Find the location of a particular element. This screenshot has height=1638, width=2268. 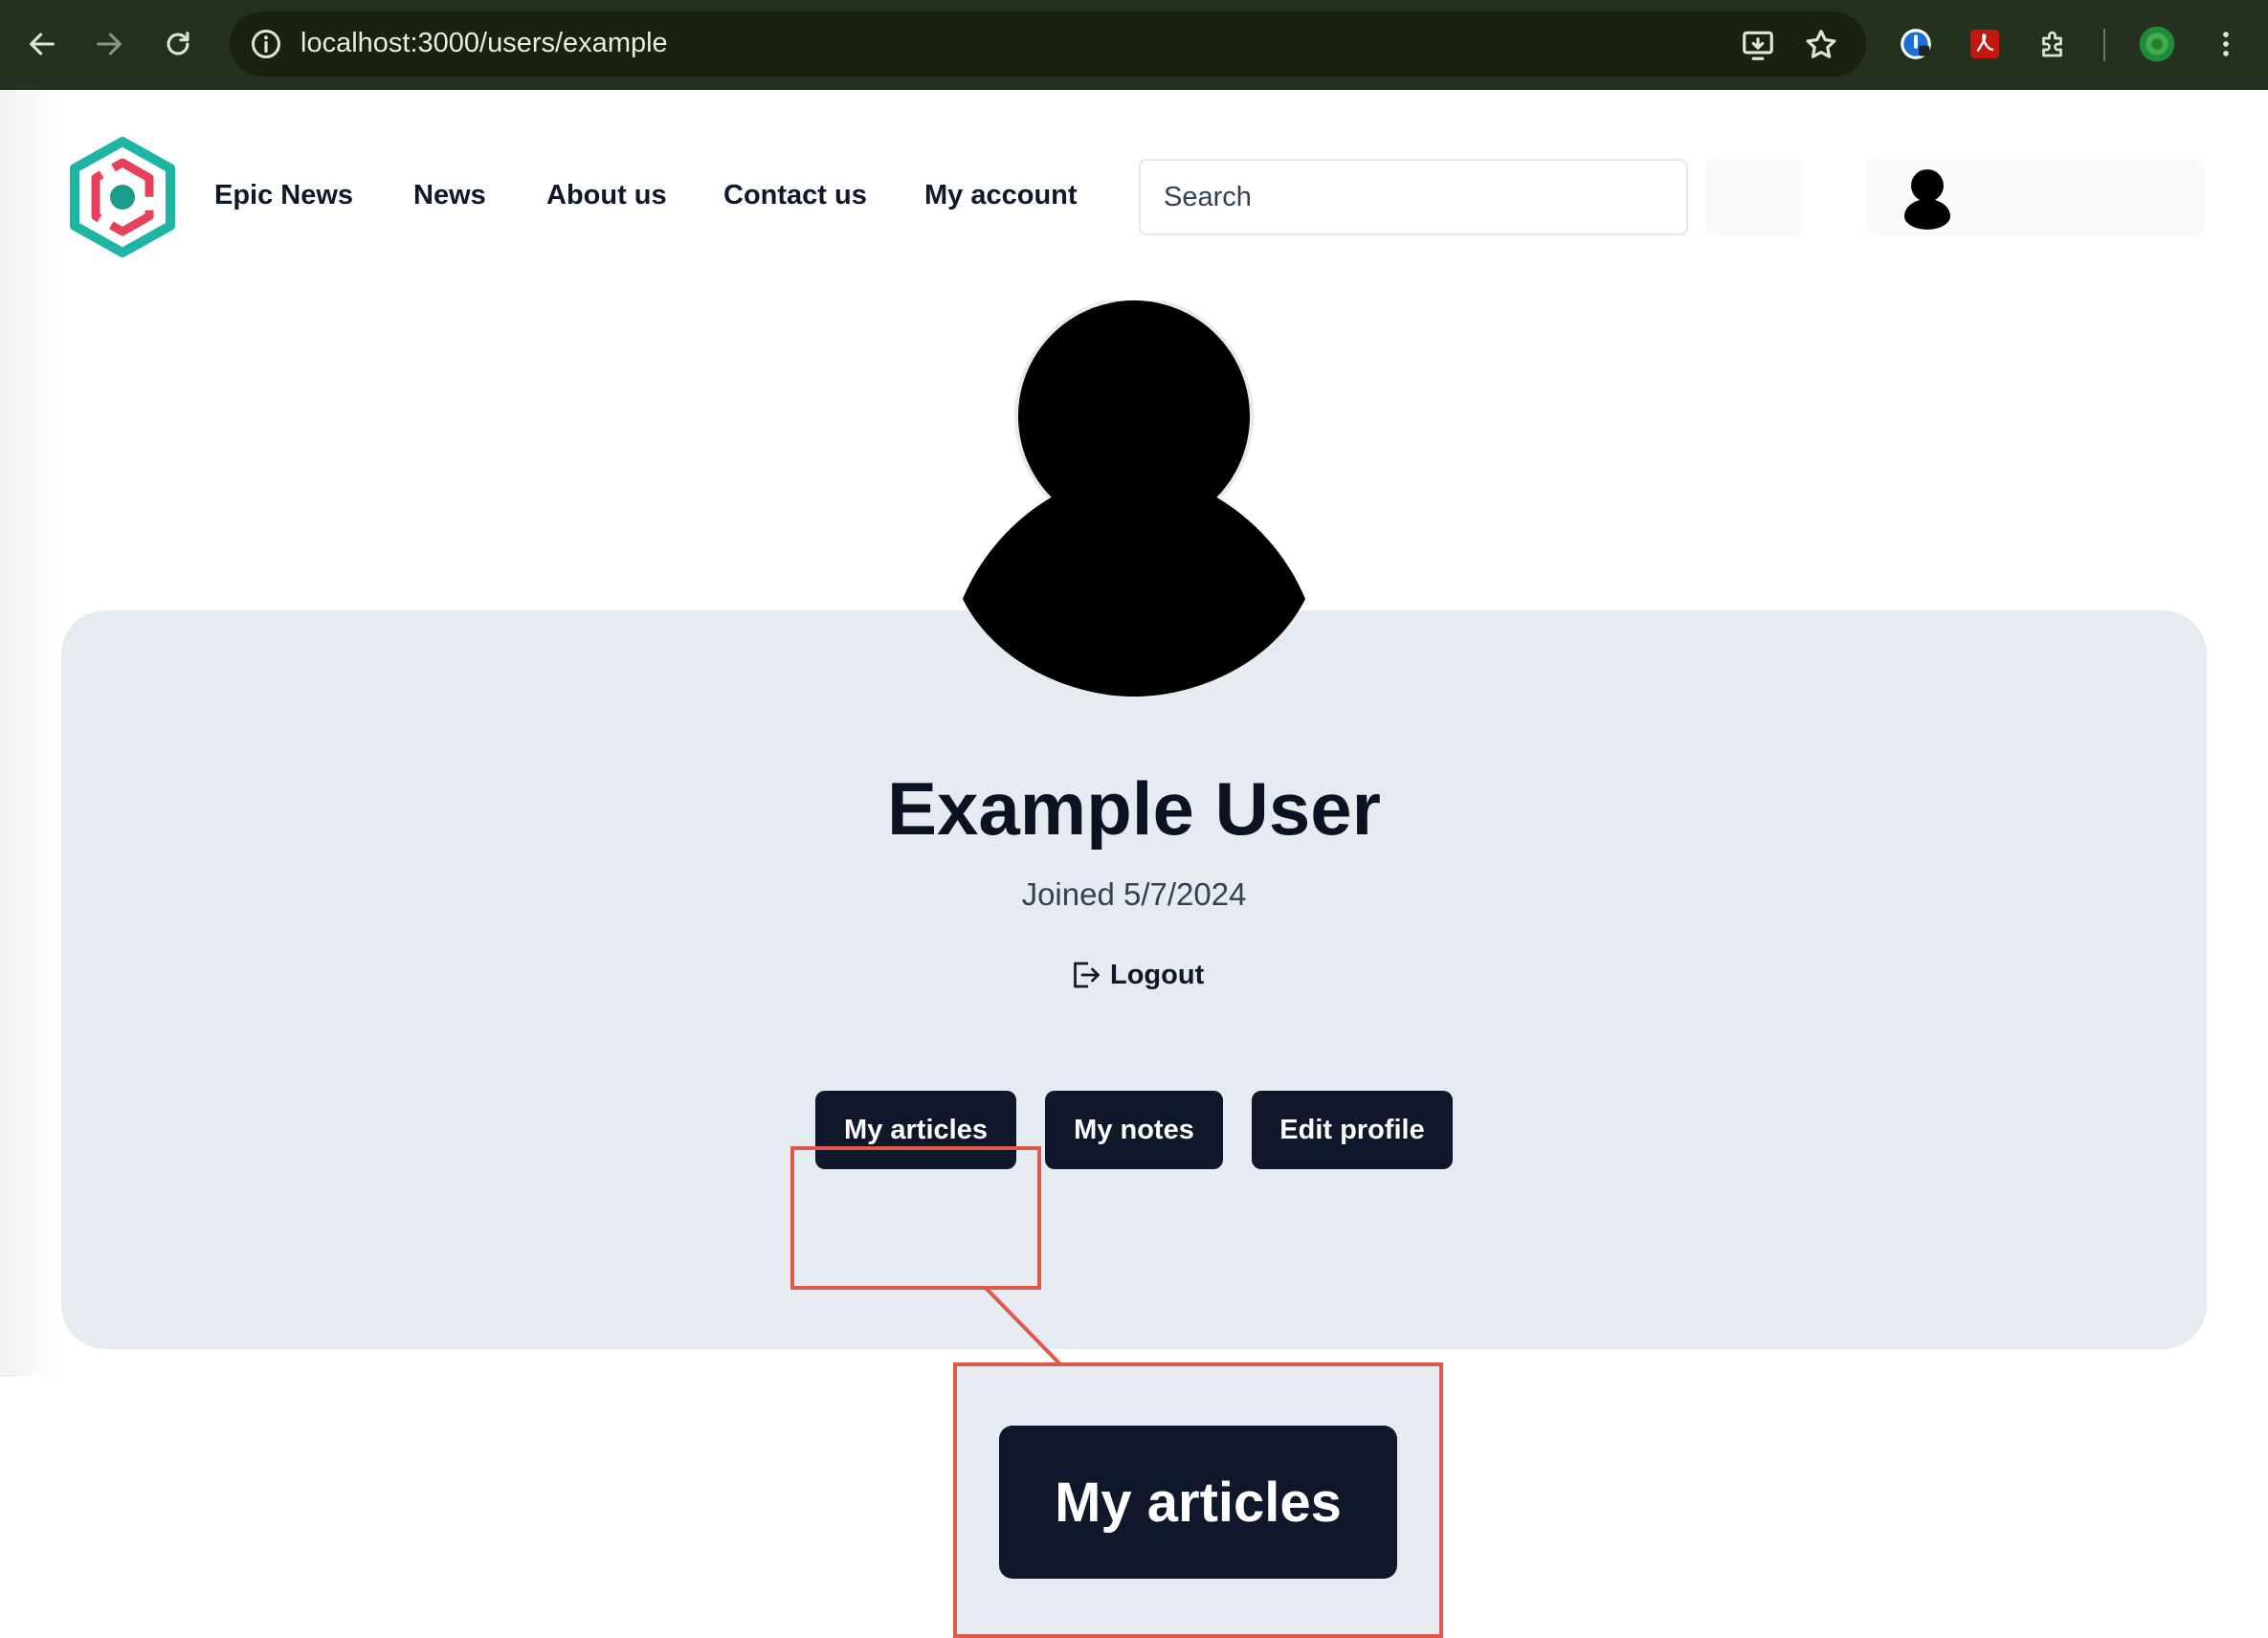

search-button is located at coordinates (1754, 197).